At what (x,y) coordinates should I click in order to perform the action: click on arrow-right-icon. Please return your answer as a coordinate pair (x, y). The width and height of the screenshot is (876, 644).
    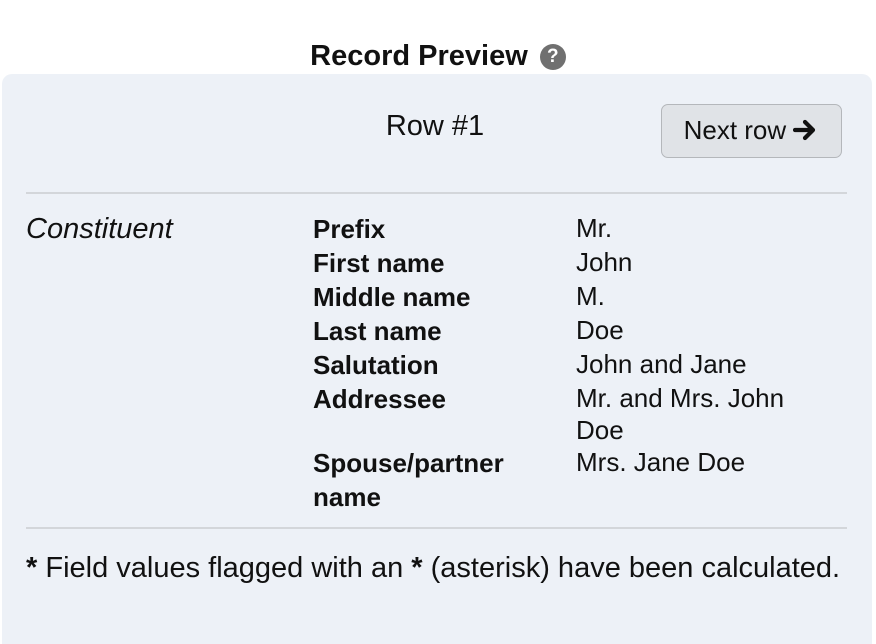
    Looking at the image, I should click on (804, 130).